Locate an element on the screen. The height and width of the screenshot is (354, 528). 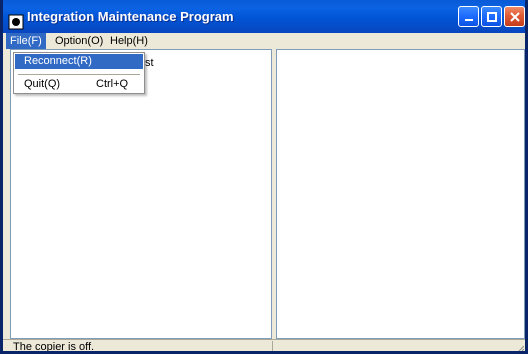
maximize-button is located at coordinates (491, 16).